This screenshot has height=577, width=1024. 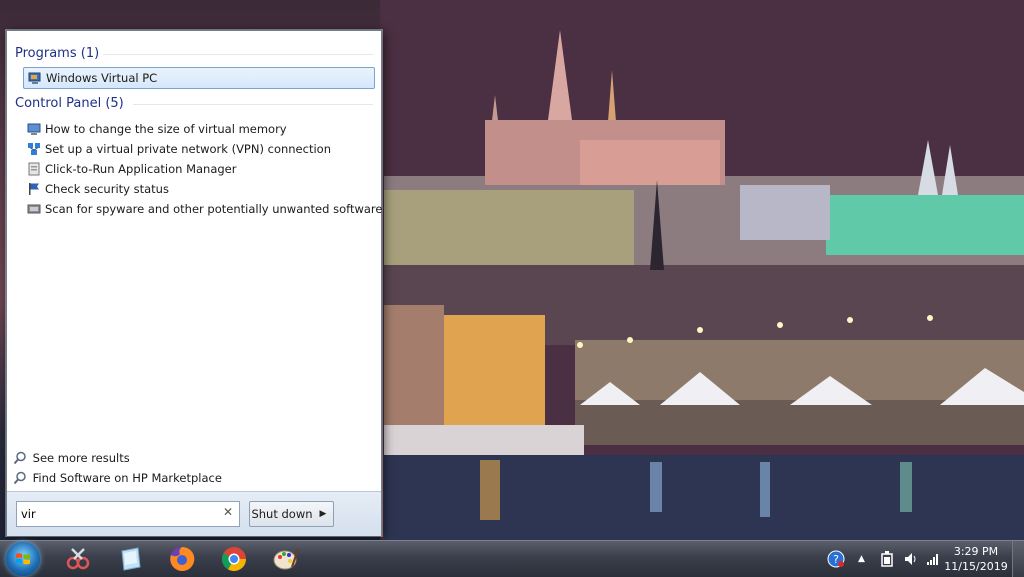 I want to click on network-signal-icon, so click(x=933, y=559).